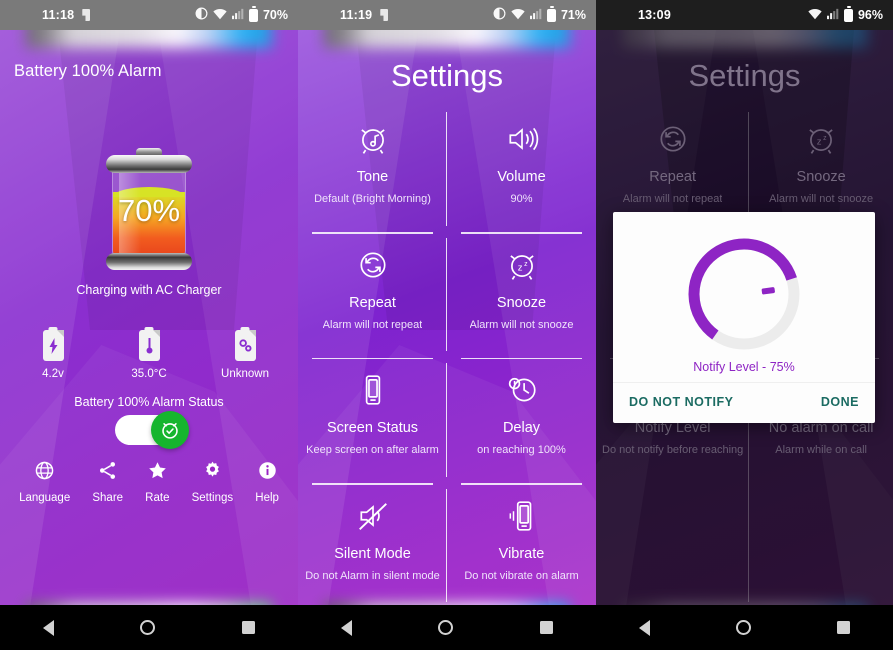 This screenshot has width=893, height=650. I want to click on setting-snooze: z z Snooze Alarm will not snooze, so click(521, 297).